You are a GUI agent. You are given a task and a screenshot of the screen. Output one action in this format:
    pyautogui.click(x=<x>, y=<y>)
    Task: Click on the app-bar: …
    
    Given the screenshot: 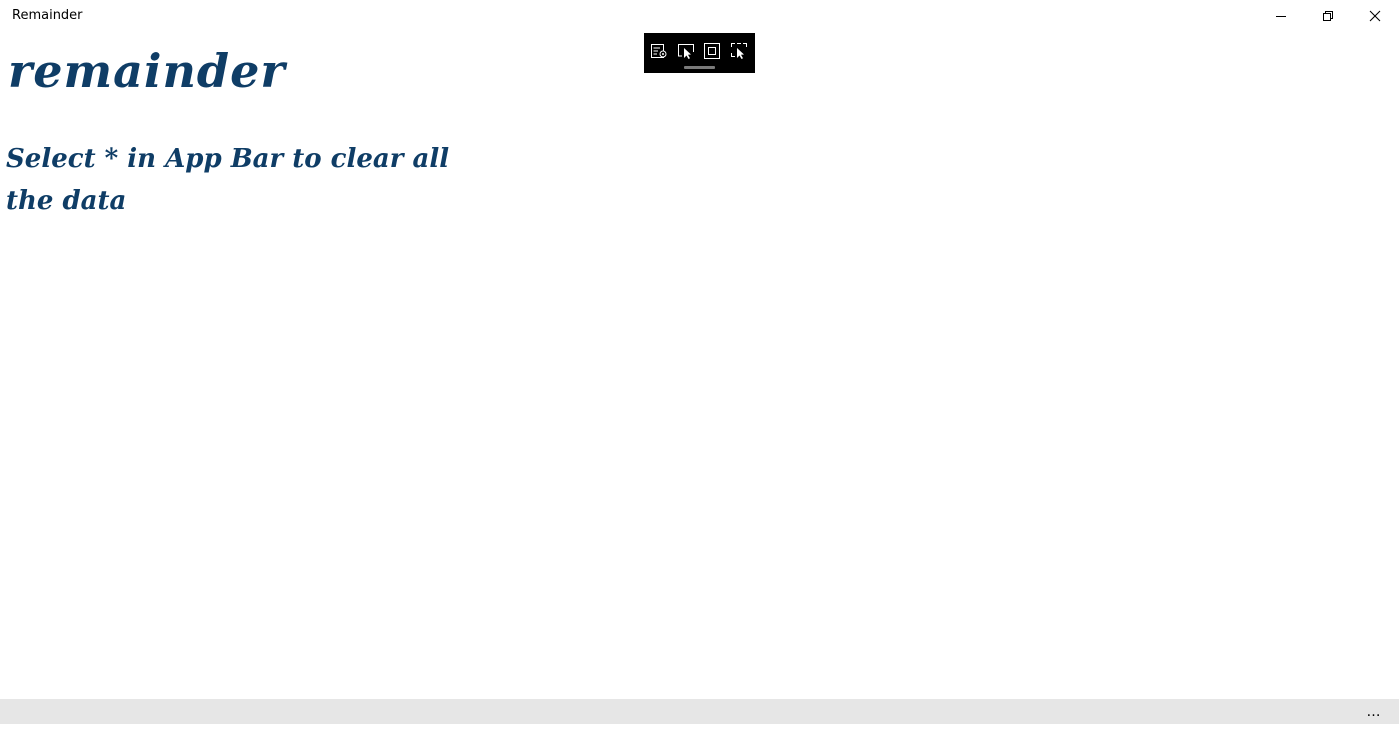 What is the action you would take?
    pyautogui.click(x=699, y=711)
    